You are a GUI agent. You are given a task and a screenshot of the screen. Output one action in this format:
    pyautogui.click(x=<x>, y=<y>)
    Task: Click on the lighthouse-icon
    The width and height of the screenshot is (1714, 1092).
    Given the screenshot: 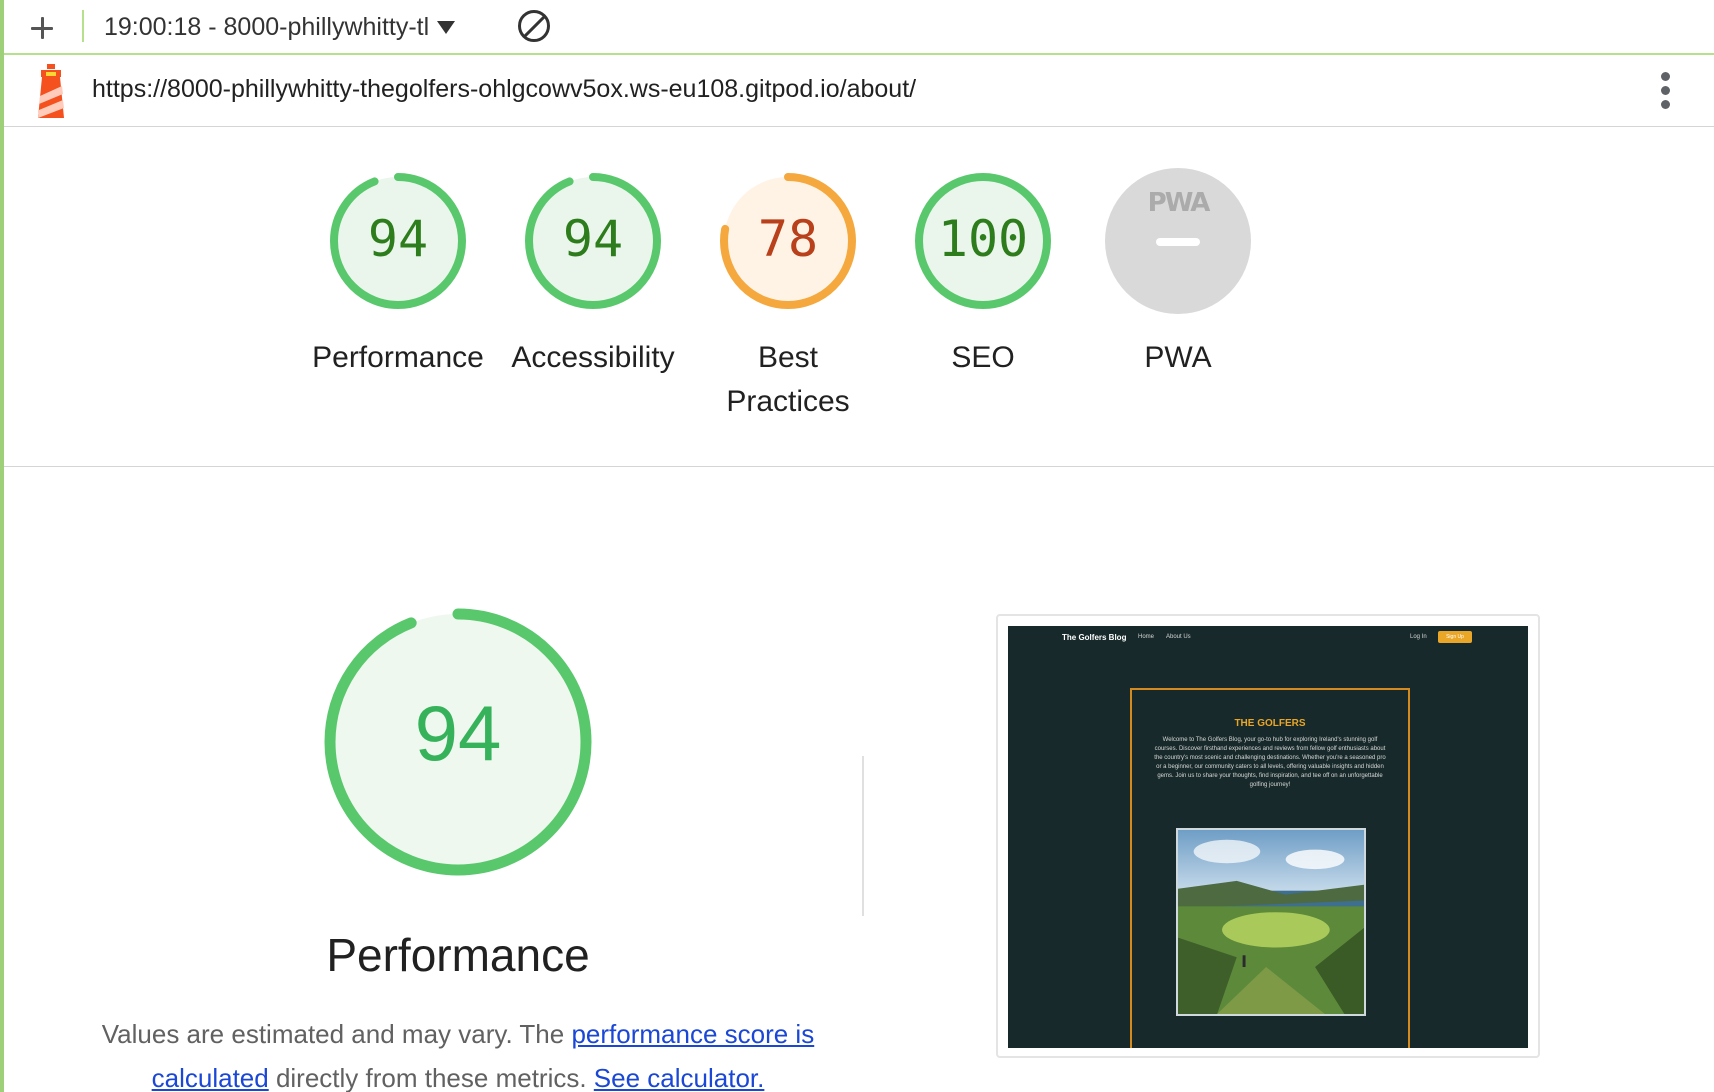 What is the action you would take?
    pyautogui.click(x=51, y=91)
    